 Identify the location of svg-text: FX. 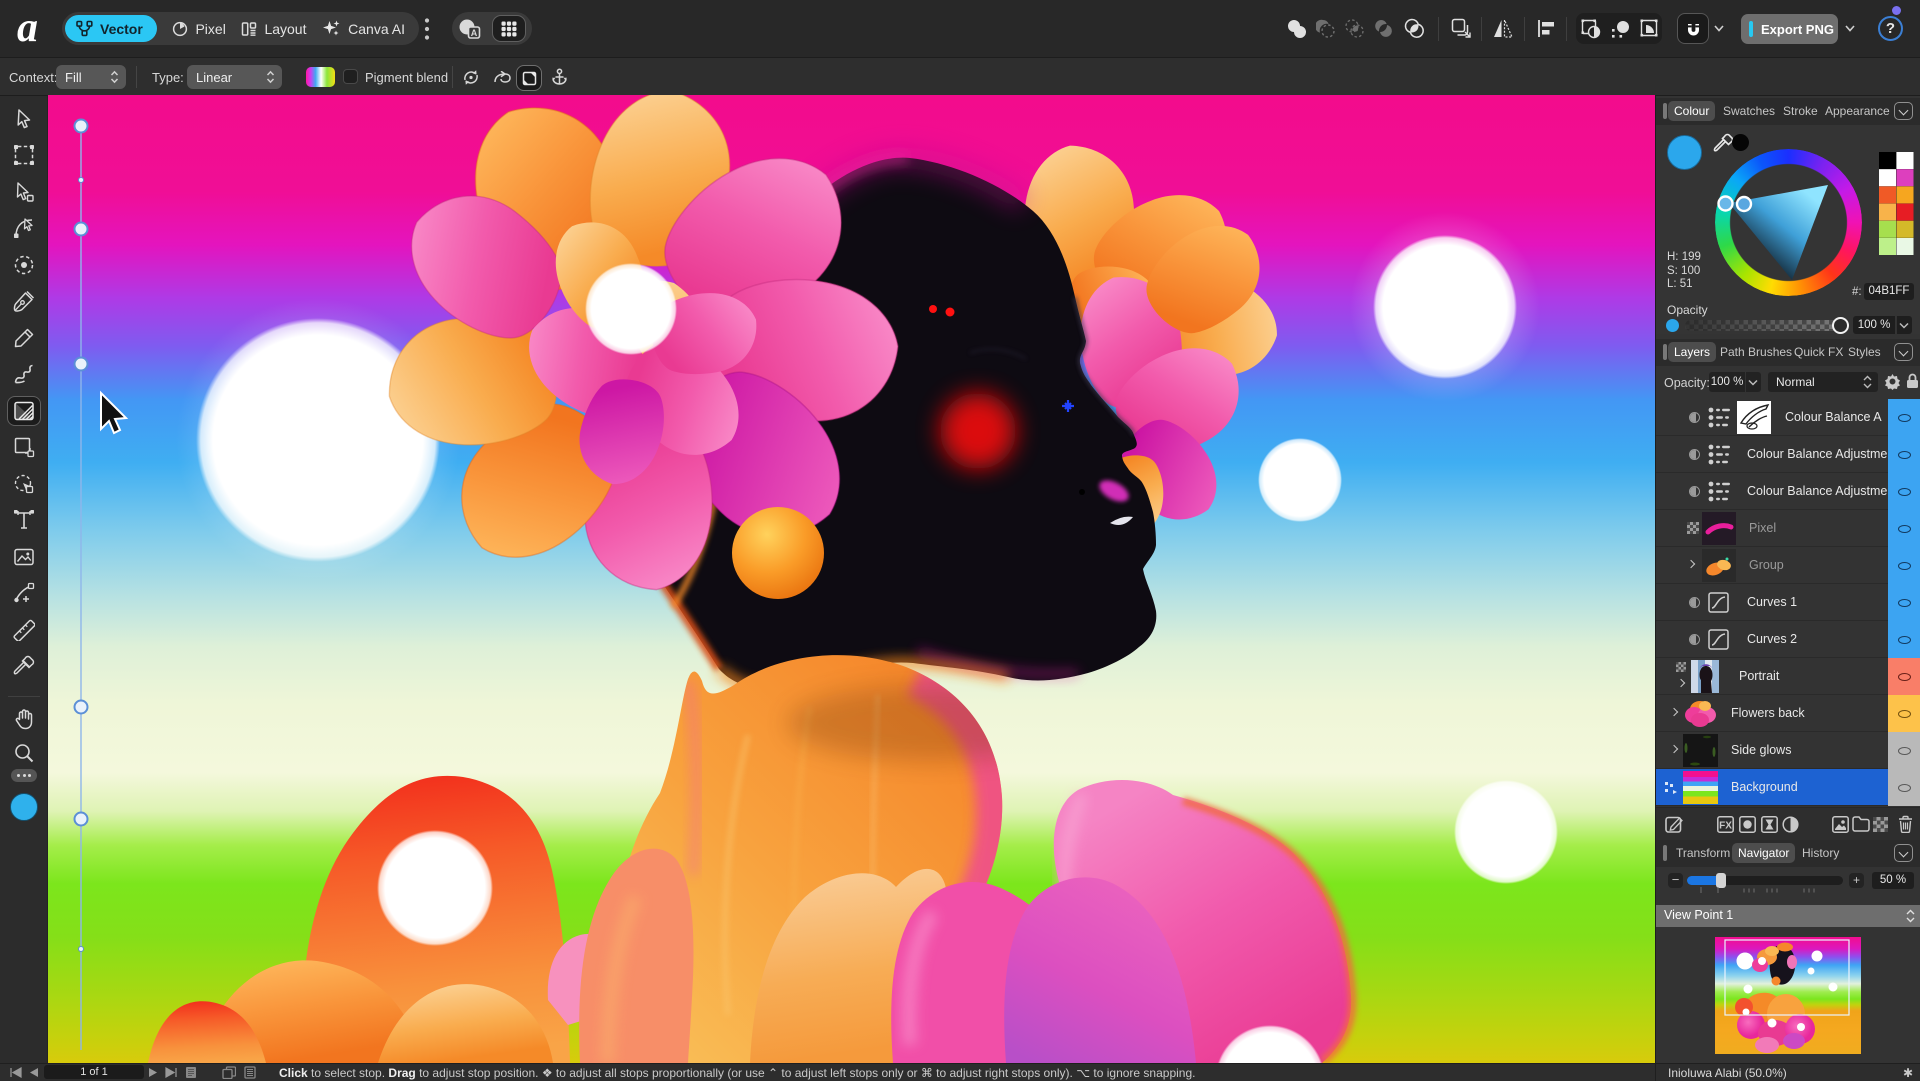
(1725, 826).